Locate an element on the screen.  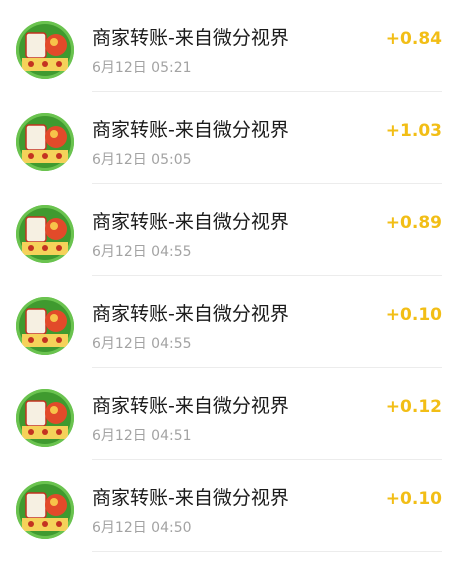
transaction-time: 6月12日 04:51 is located at coordinates (142, 436).